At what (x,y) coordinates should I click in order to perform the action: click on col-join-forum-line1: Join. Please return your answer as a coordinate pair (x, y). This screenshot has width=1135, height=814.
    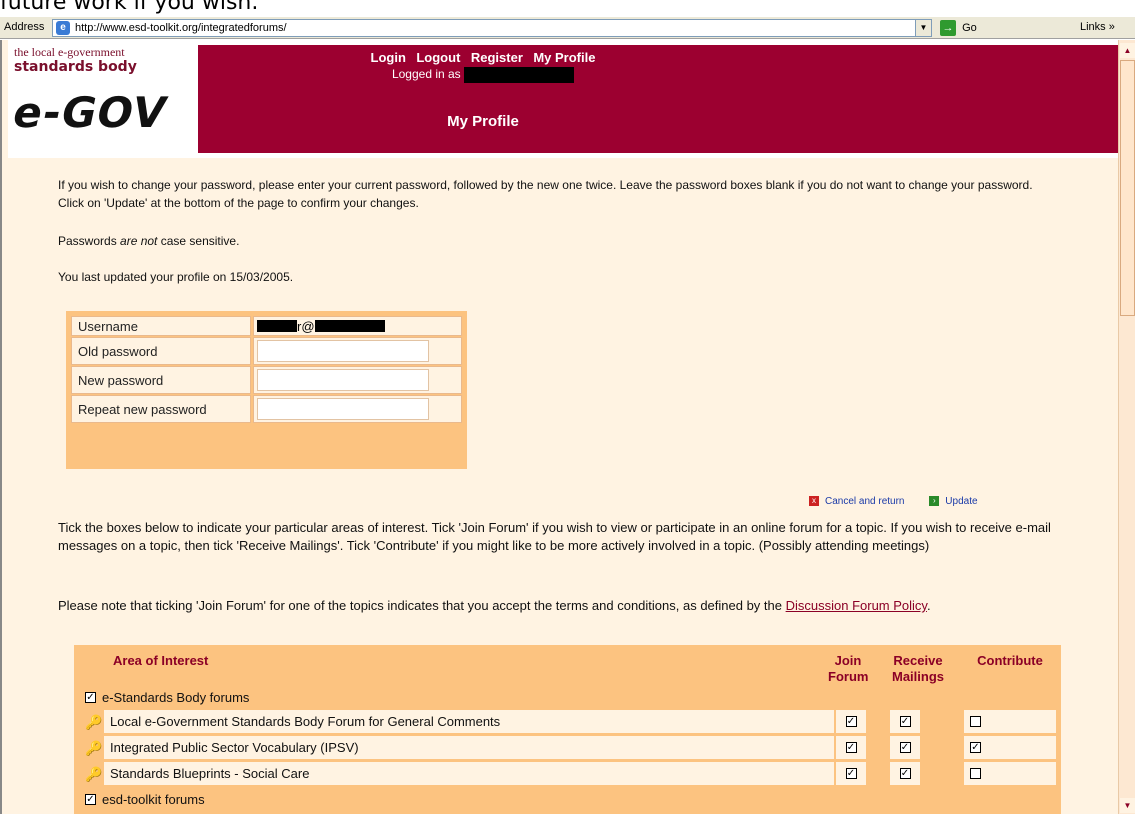
    Looking at the image, I should click on (848, 660).